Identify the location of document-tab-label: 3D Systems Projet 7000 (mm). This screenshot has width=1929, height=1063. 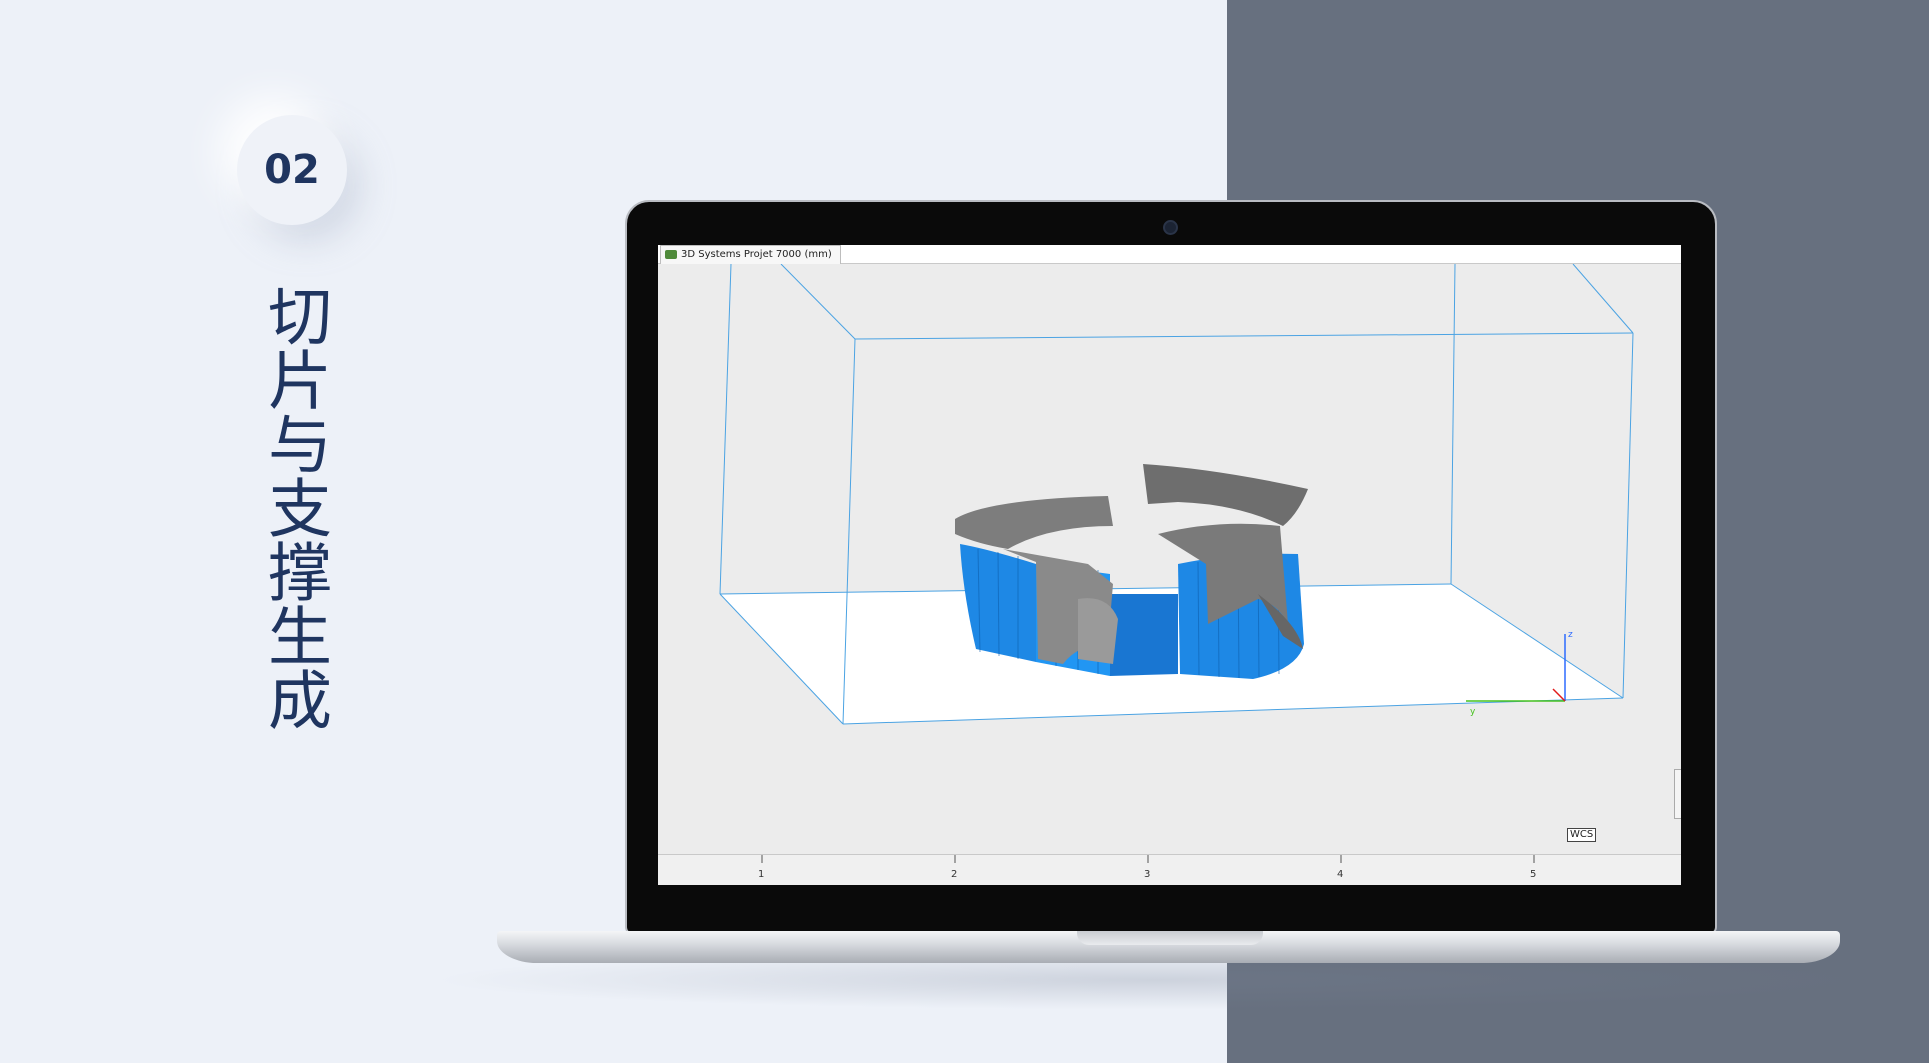
(756, 254).